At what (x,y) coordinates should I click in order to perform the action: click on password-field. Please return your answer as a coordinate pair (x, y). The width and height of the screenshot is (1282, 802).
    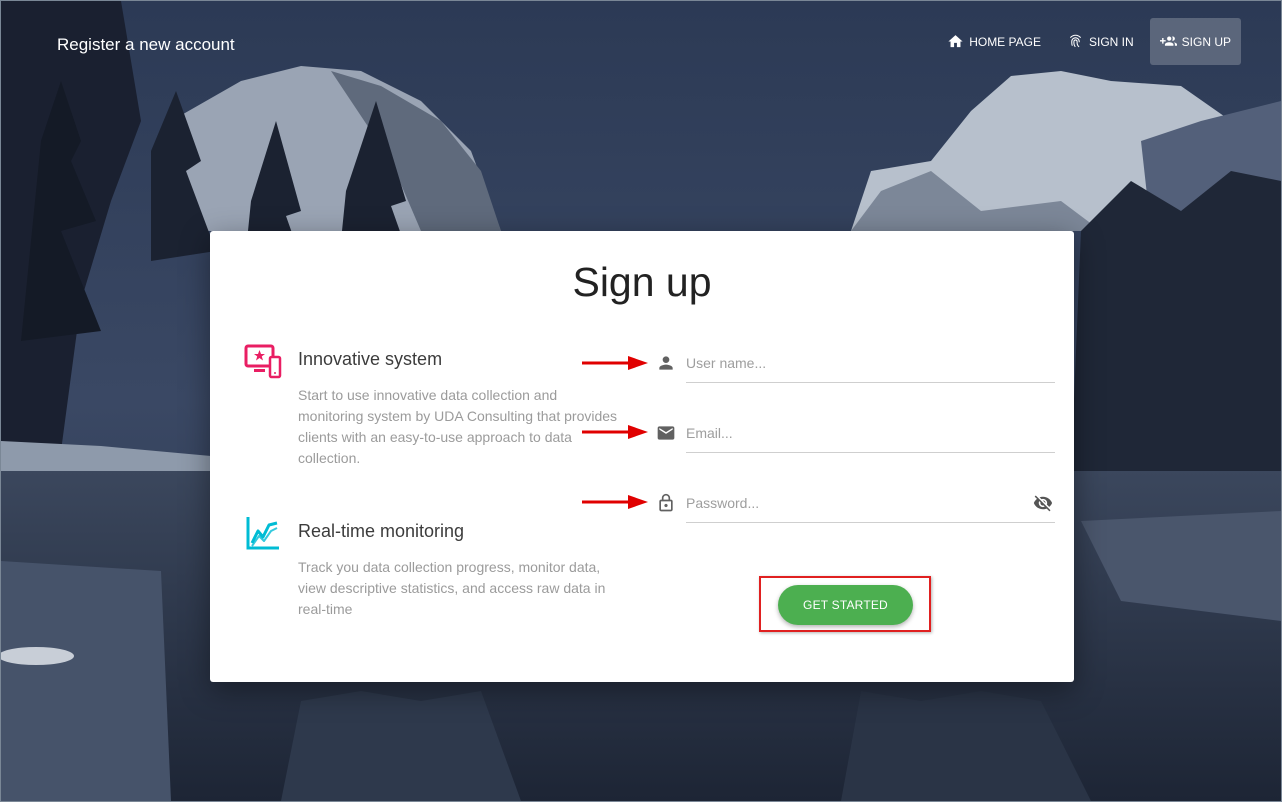
    Looking at the image, I should click on (852, 503).